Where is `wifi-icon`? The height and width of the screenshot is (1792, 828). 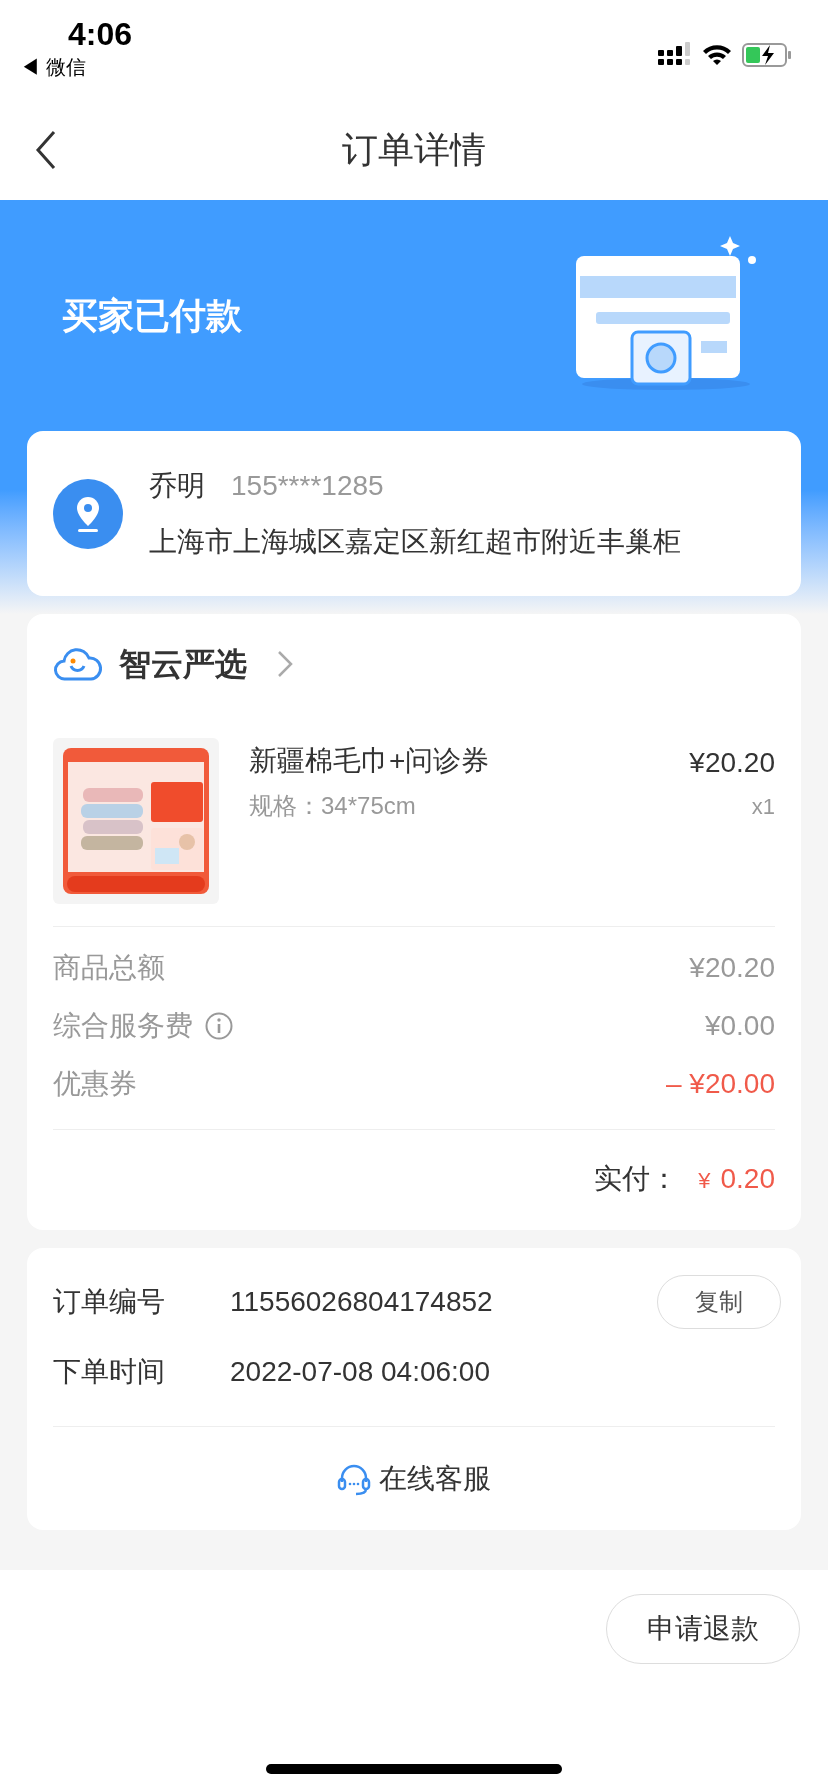 wifi-icon is located at coordinates (717, 55).